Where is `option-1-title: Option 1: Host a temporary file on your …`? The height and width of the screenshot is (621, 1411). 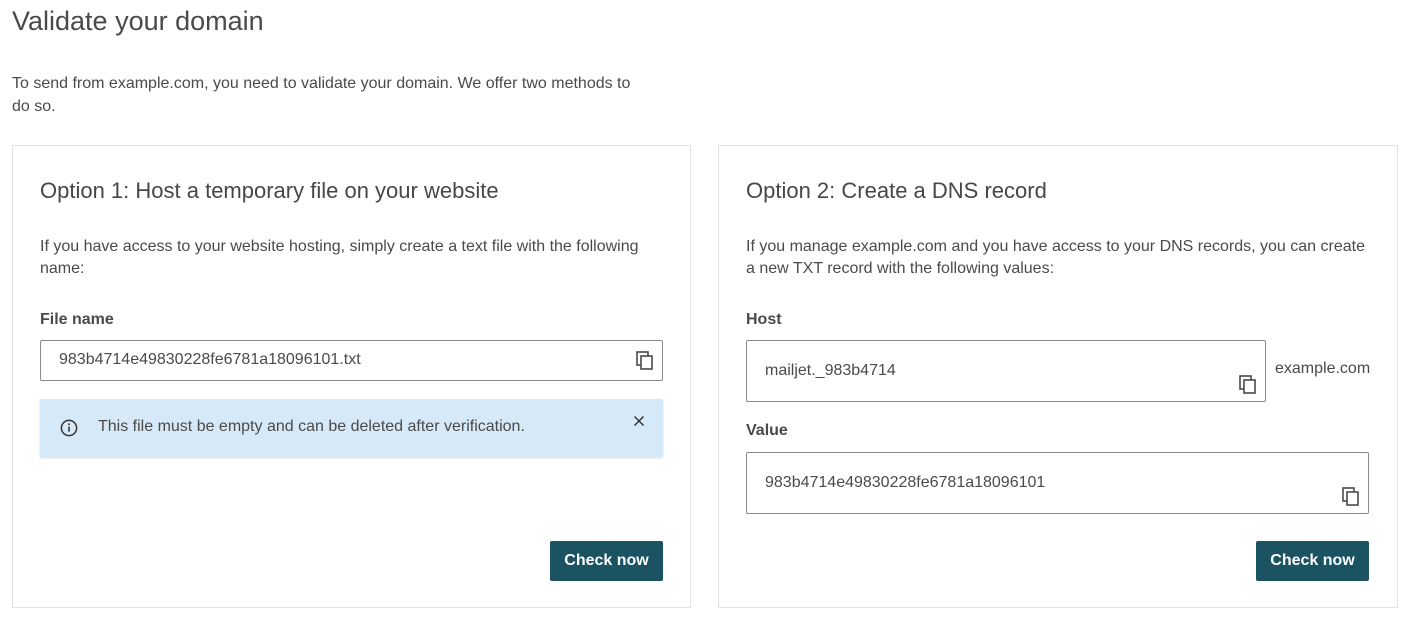 option-1-title: Option 1: Host a temporary file on your … is located at coordinates (269, 190).